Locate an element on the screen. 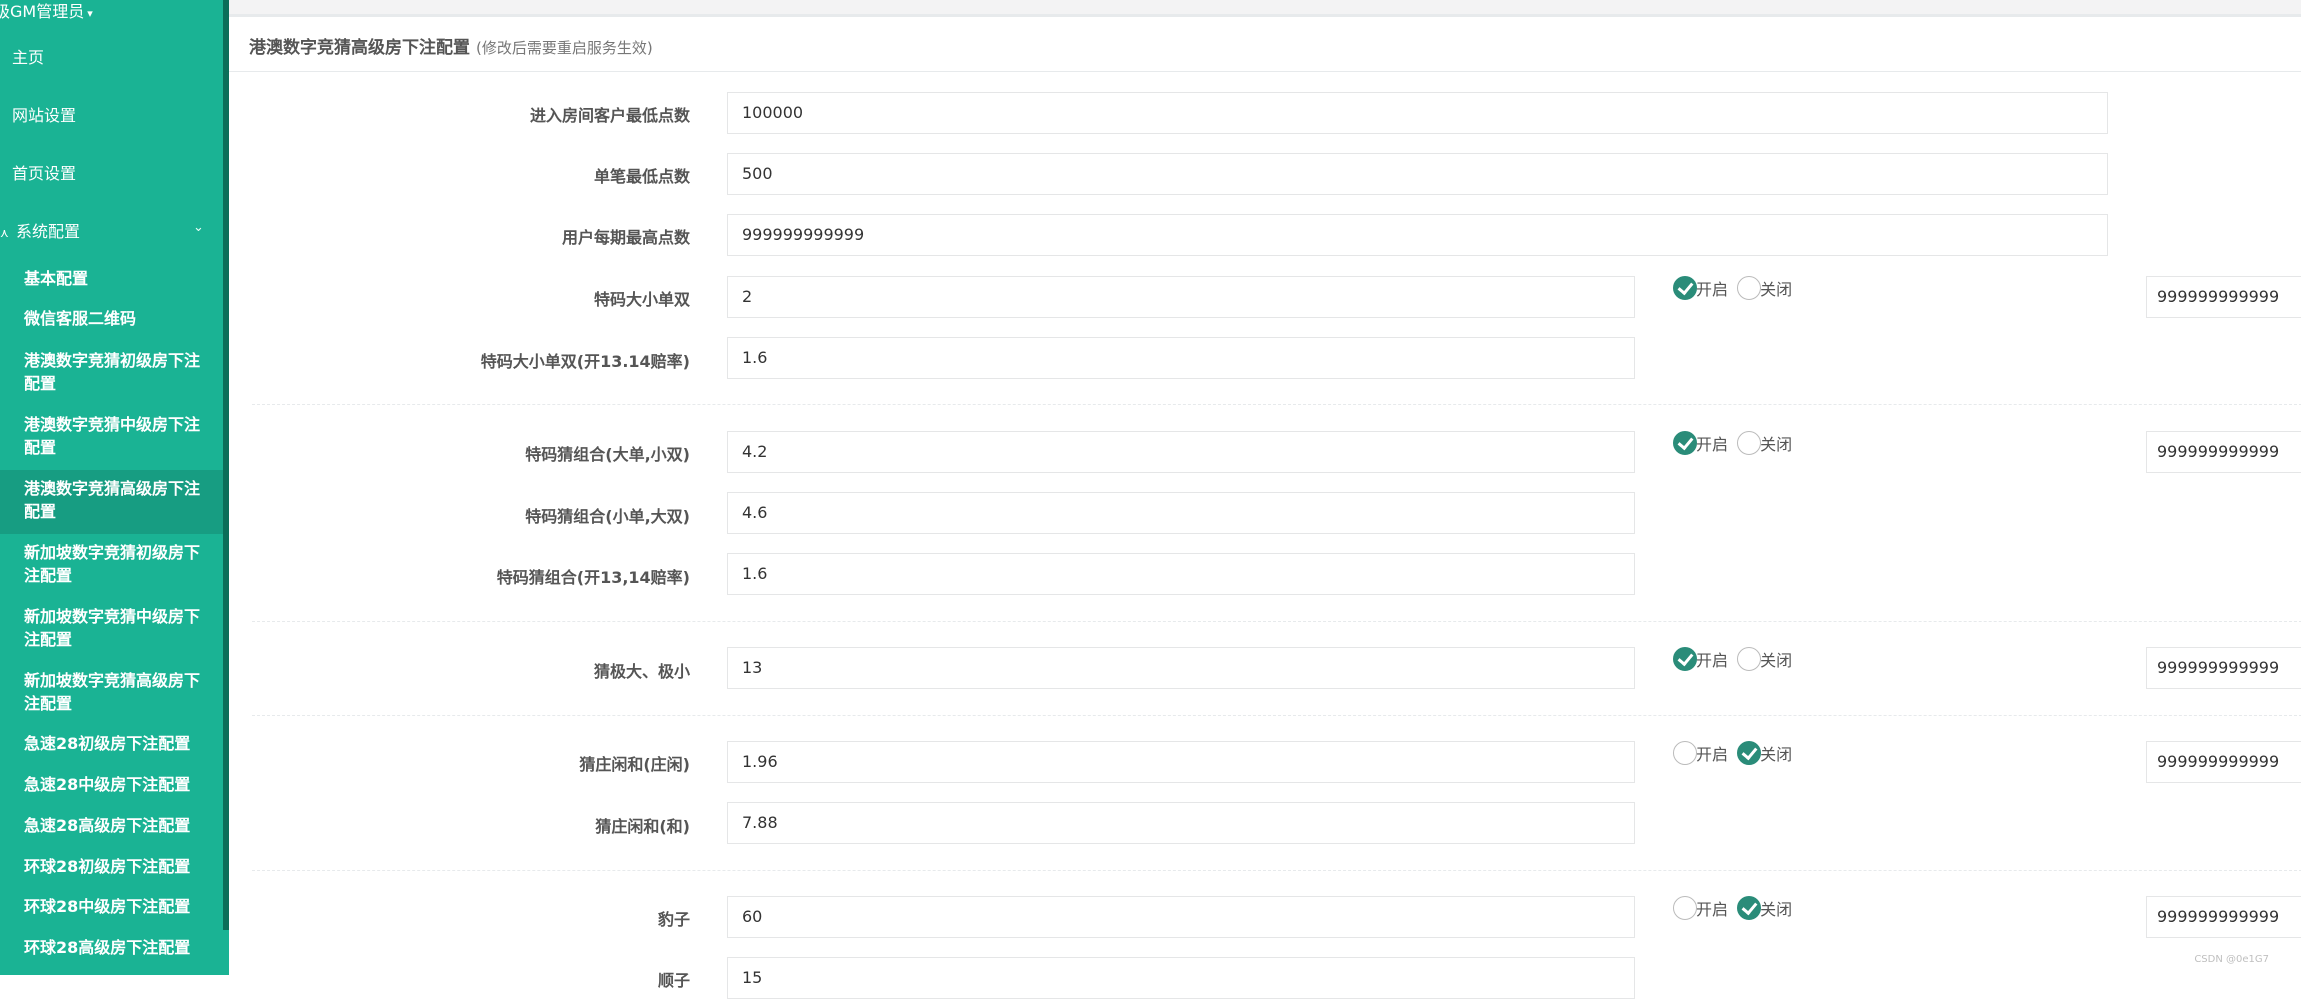 Image resolution: width=2301 pixels, height=999 pixels. sidebar-item-hkmo-senior: 港澳数字竞猜高级房下注配置 is located at coordinates (111, 502).